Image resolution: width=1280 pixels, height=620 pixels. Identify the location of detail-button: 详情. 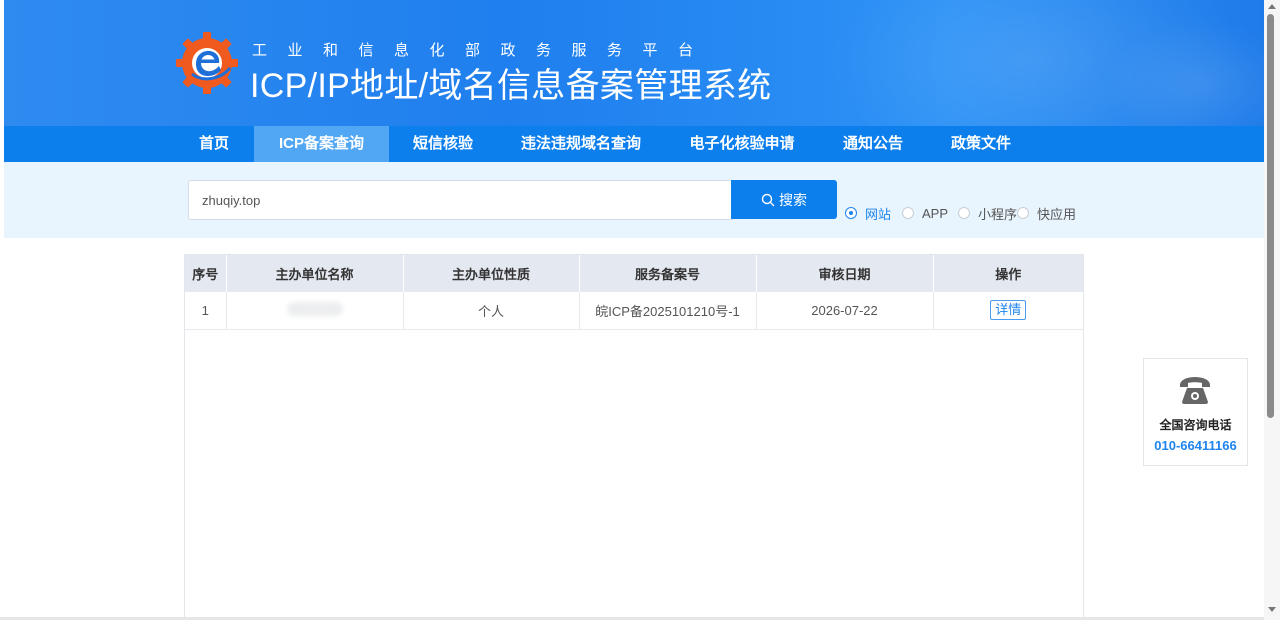
(1008, 310).